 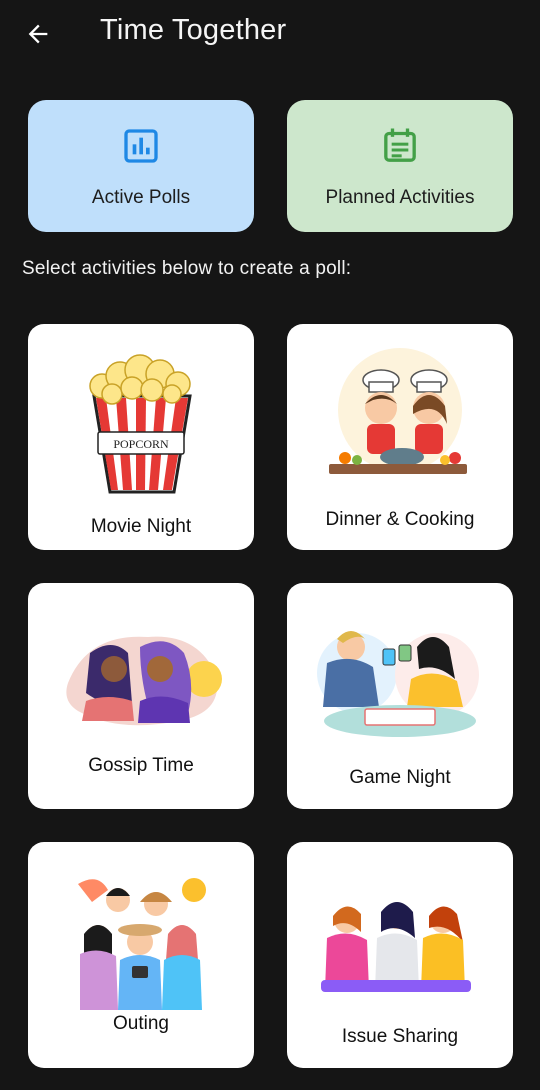 I want to click on back-button, so click(x=38, y=34).